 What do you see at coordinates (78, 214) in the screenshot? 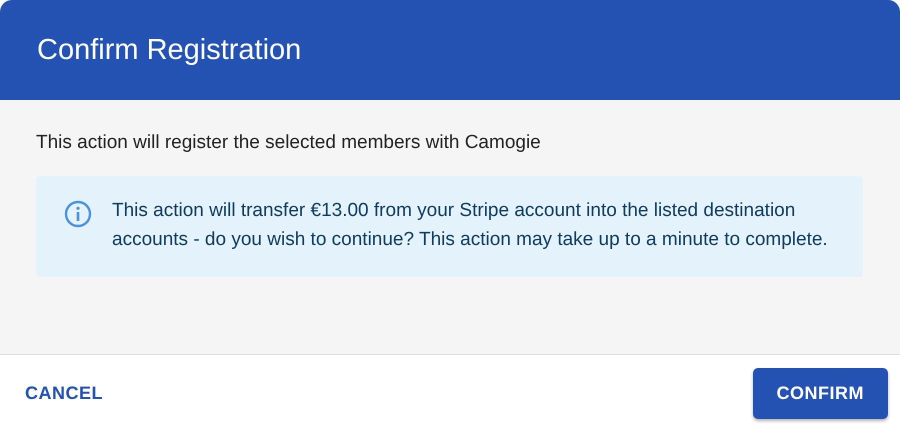
I see `info-icon` at bounding box center [78, 214].